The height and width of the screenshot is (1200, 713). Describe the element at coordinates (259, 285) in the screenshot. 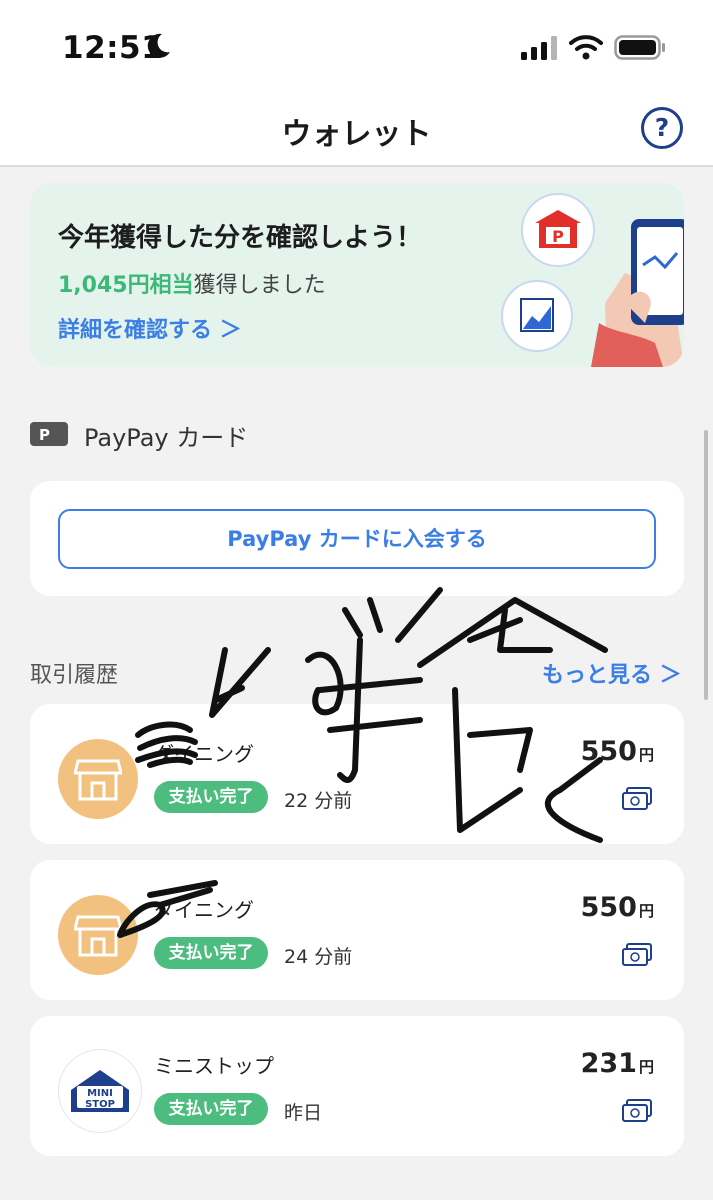

I see `earned-suffix: 獲得しました` at that location.